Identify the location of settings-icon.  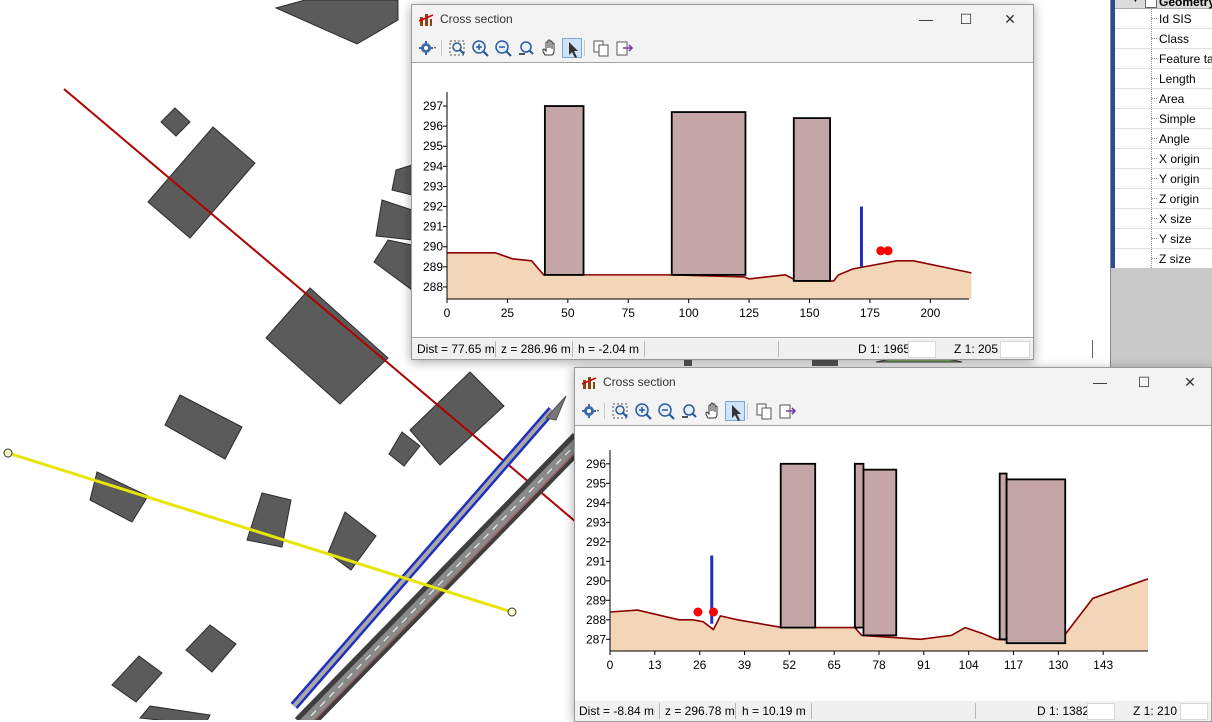
(590, 411).